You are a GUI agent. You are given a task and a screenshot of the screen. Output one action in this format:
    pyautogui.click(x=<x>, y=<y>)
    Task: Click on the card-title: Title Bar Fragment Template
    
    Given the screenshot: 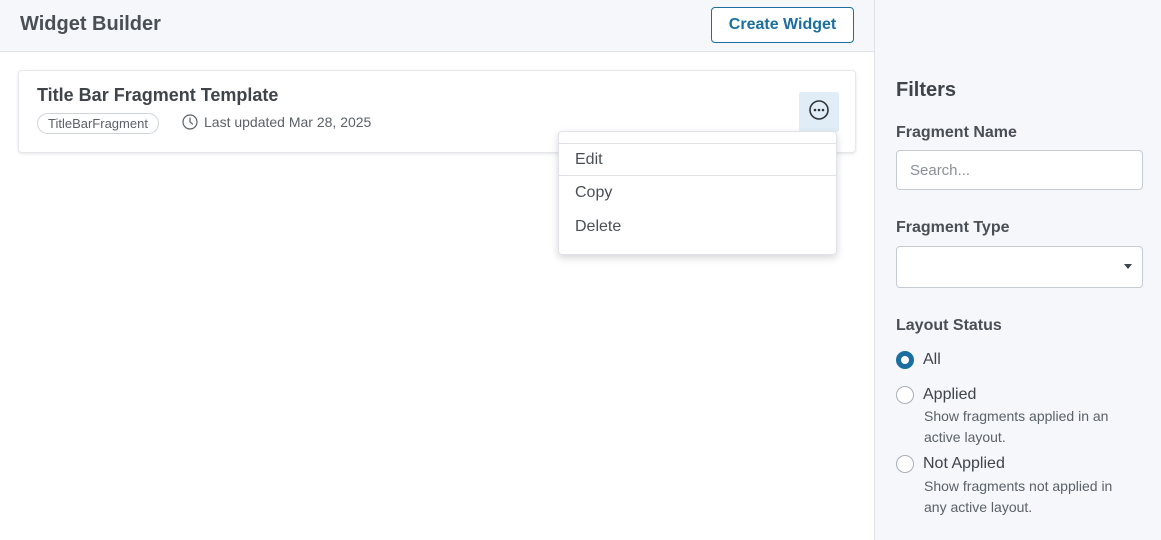 What is the action you would take?
    pyautogui.click(x=158, y=95)
    